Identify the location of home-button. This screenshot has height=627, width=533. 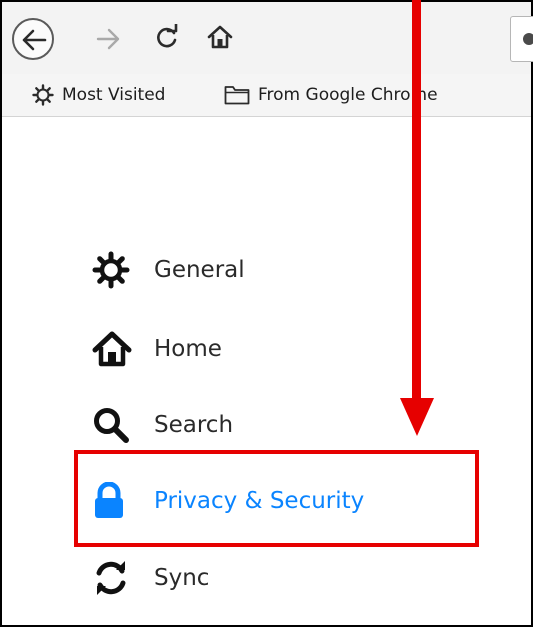
(220, 39).